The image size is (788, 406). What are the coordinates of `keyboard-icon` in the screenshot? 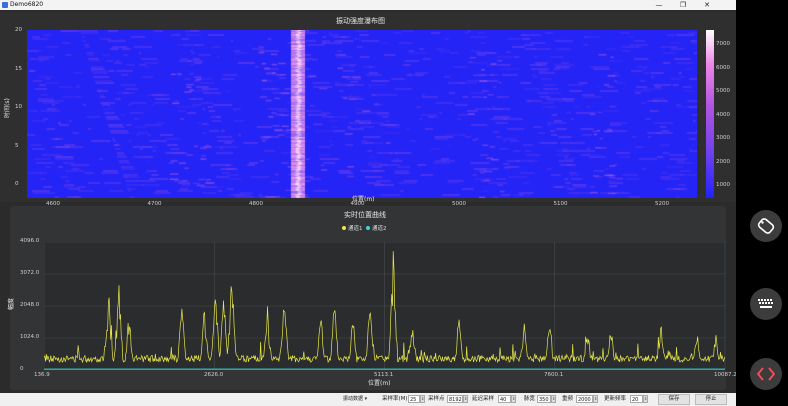 It's located at (765, 303).